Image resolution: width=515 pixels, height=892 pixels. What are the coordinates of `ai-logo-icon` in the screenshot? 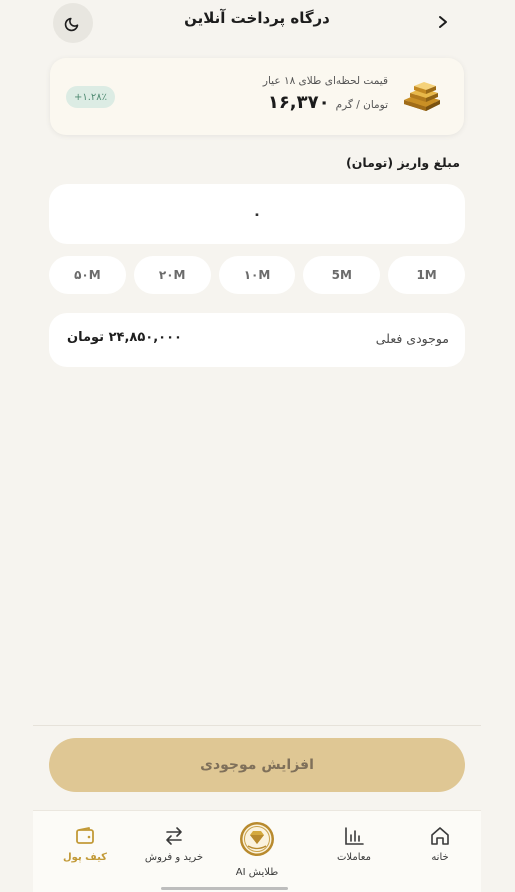 It's located at (257, 839).